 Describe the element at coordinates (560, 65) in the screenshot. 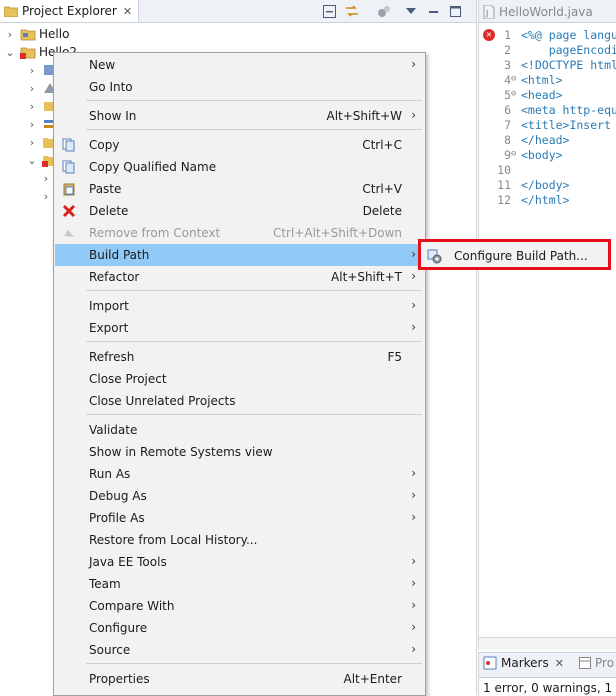

I see `code-line: 3 <!DOCTYPE html` at that location.